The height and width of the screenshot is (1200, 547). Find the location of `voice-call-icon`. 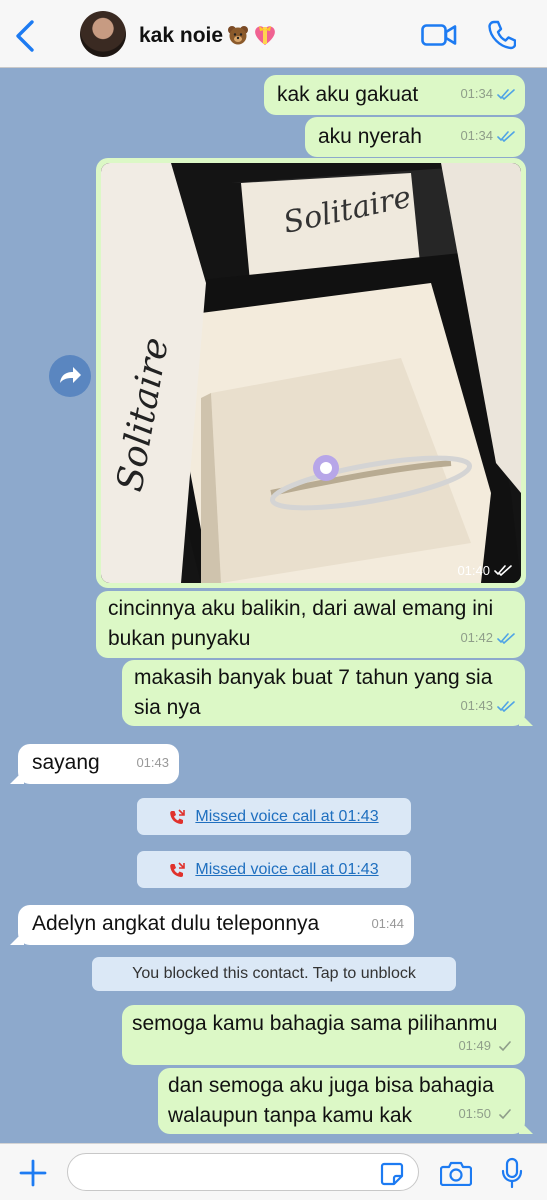

voice-call-icon is located at coordinates (502, 35).